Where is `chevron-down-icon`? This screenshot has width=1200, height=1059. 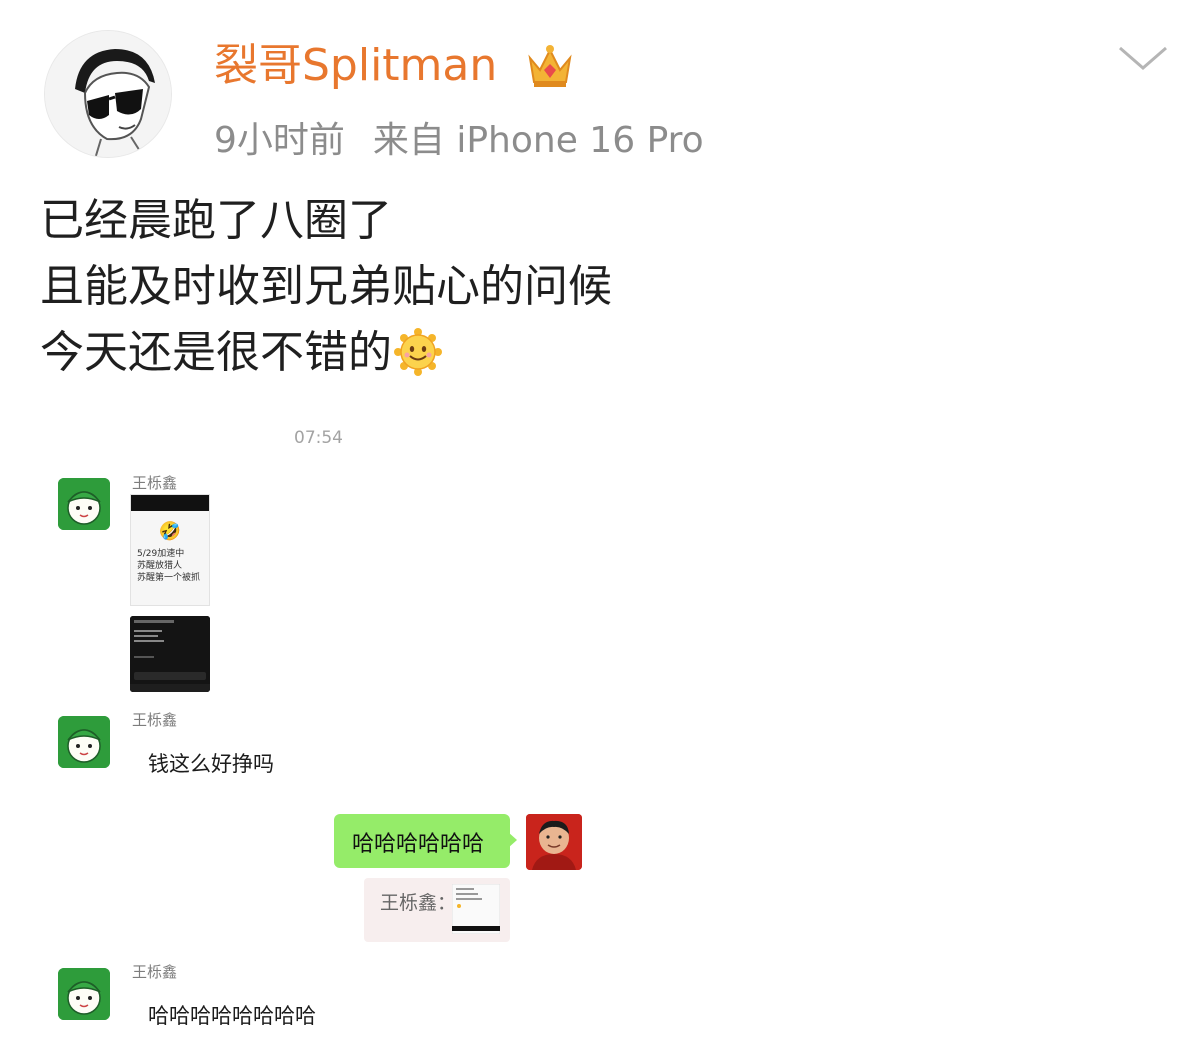 chevron-down-icon is located at coordinates (1143, 58).